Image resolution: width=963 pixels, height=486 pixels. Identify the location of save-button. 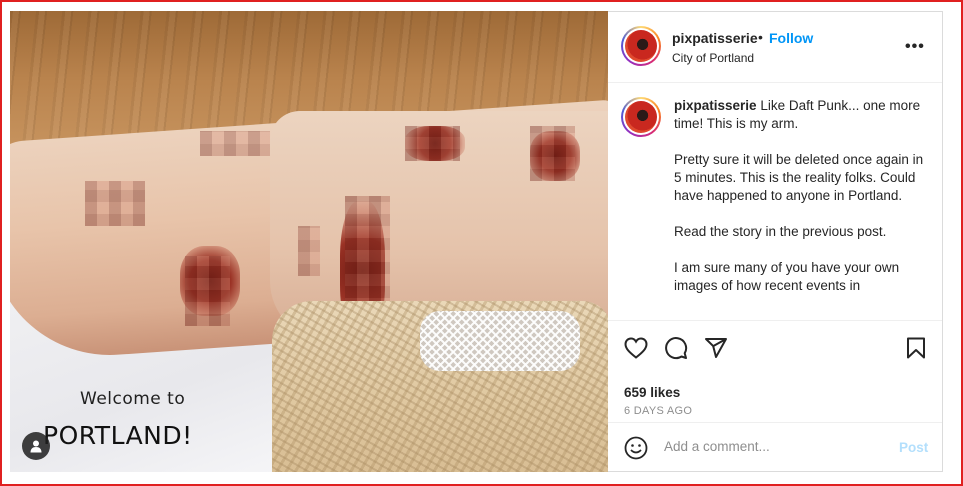
(916, 348).